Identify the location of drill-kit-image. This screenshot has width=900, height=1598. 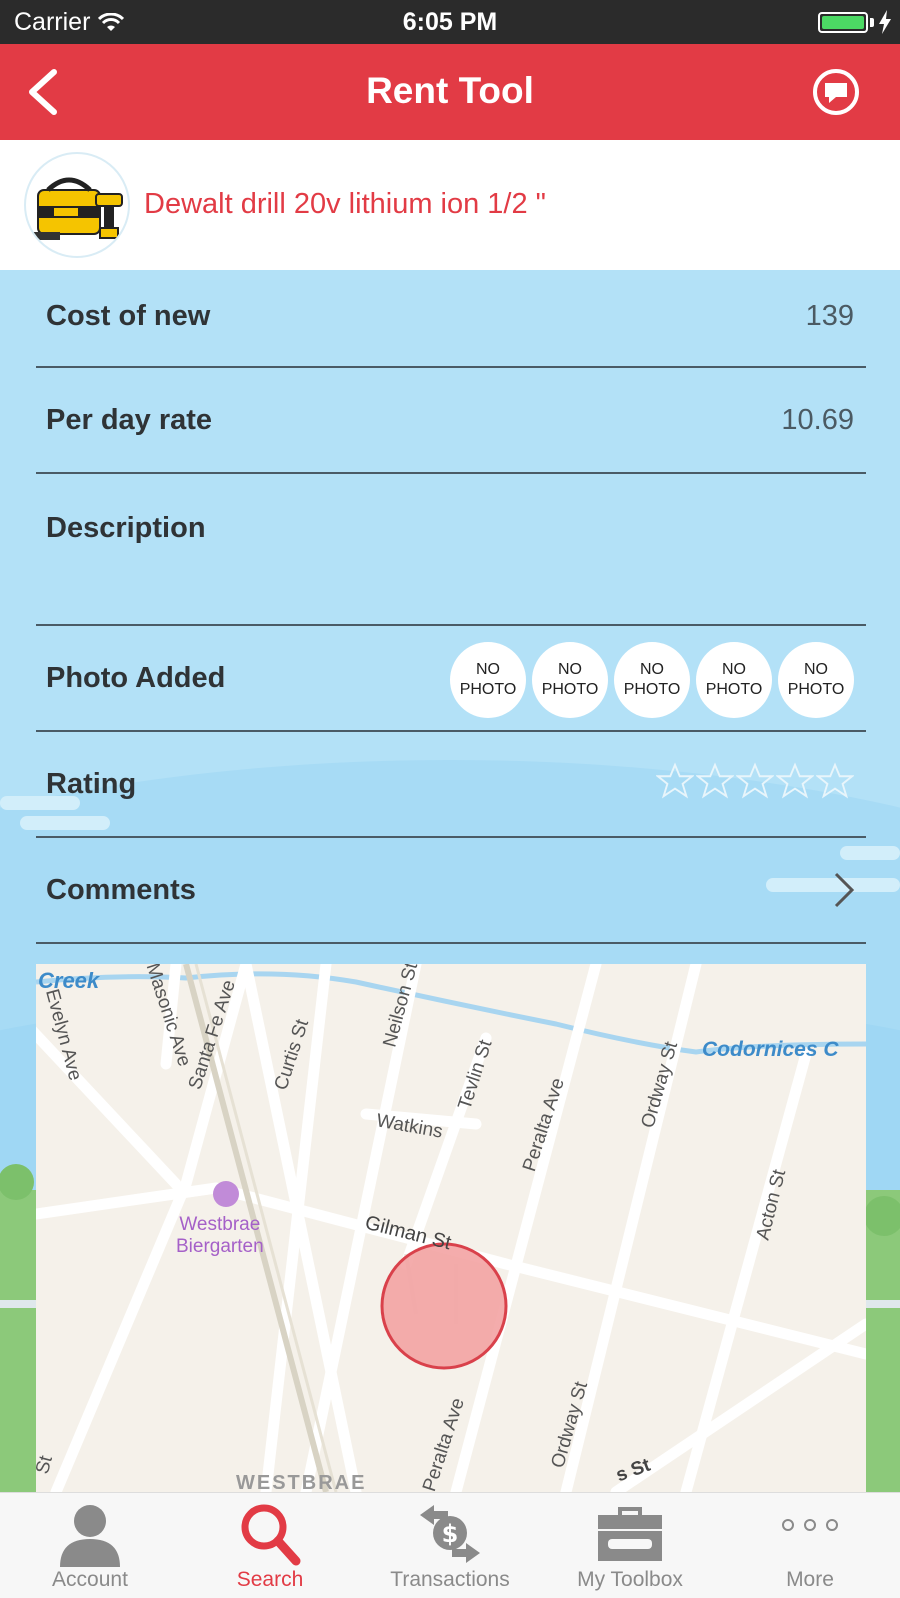
(77, 208).